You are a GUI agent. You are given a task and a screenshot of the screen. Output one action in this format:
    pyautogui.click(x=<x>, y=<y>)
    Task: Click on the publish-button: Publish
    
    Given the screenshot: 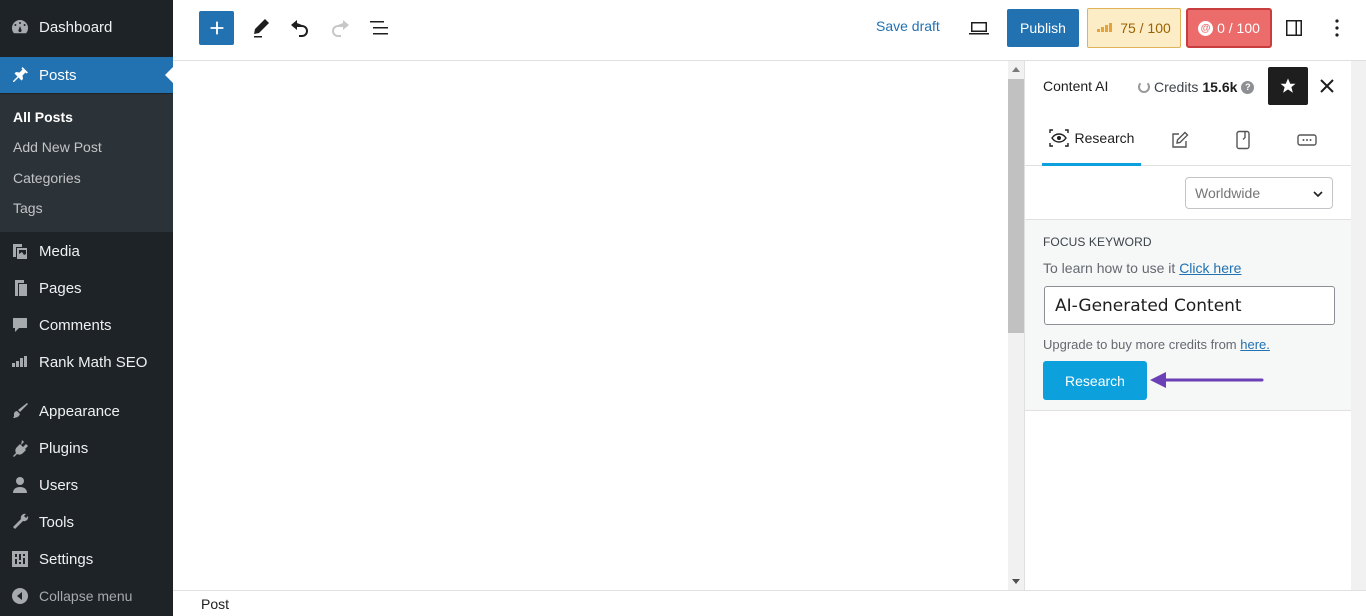 What is the action you would take?
    pyautogui.click(x=1043, y=28)
    